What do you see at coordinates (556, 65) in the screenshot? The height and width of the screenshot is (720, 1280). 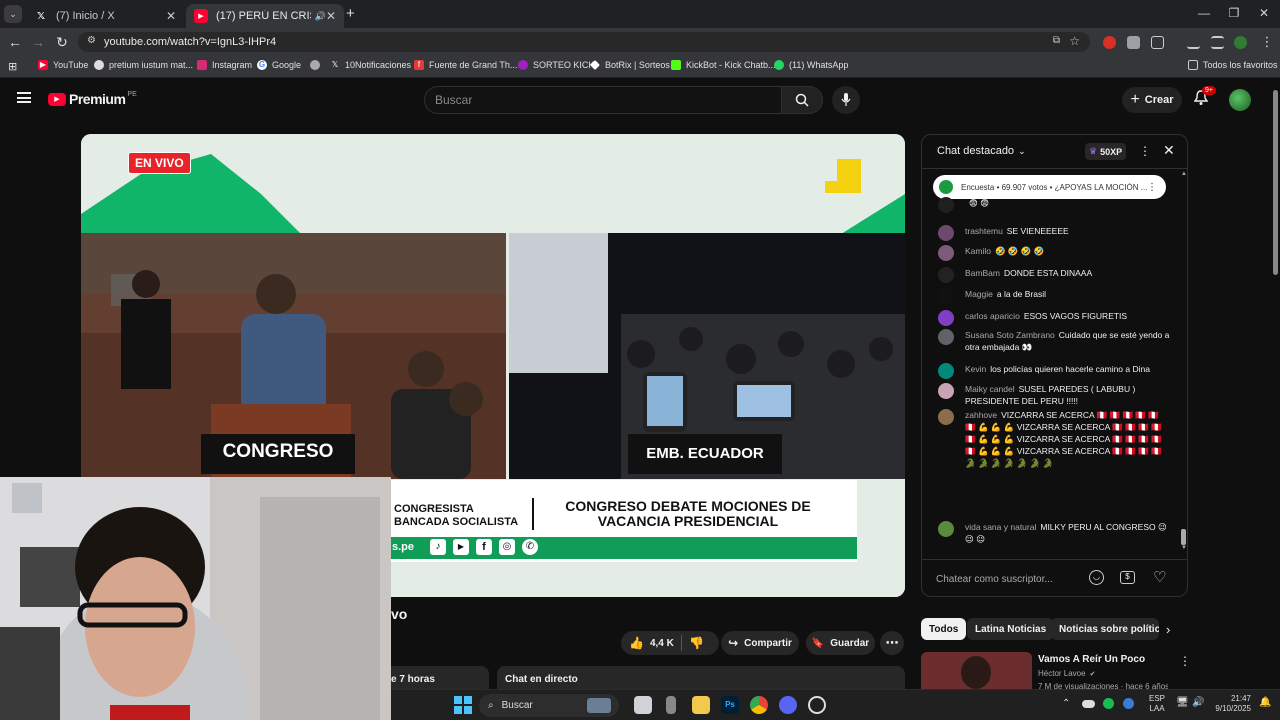 I see `bookmark-sorteo-kick: SORTEO KICK` at bounding box center [556, 65].